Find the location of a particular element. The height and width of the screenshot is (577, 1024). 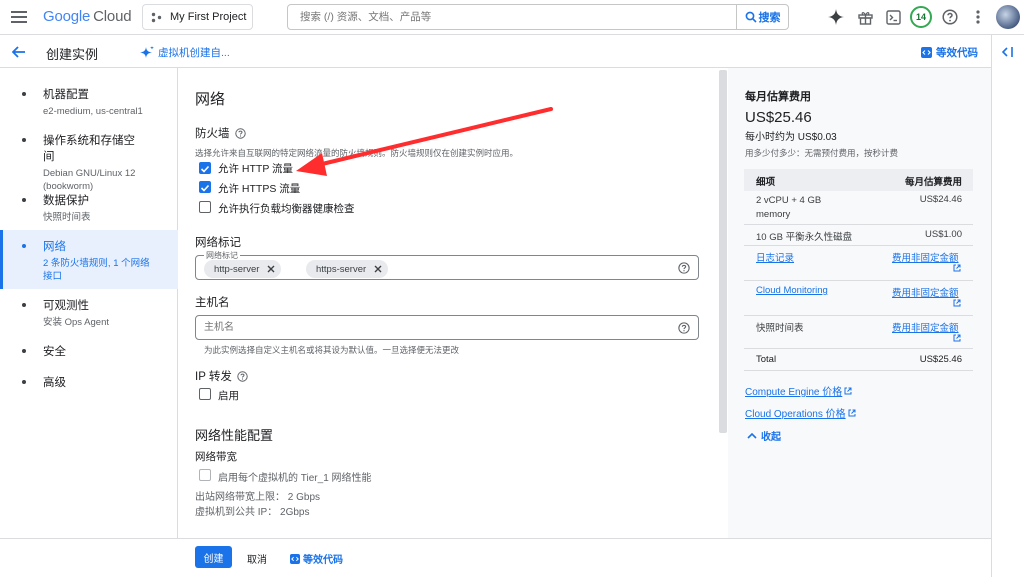

back-arrow-icon is located at coordinates (19, 52).